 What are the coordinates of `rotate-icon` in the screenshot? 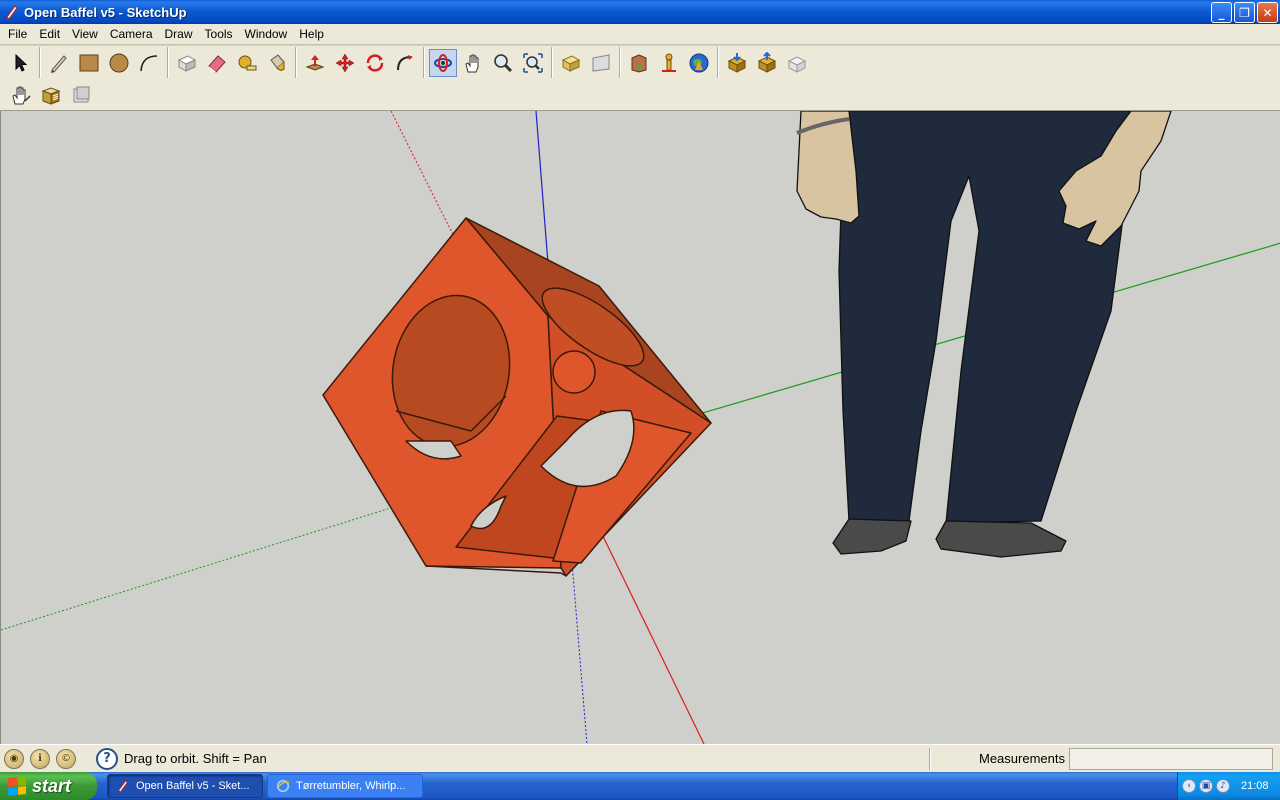 It's located at (375, 62).